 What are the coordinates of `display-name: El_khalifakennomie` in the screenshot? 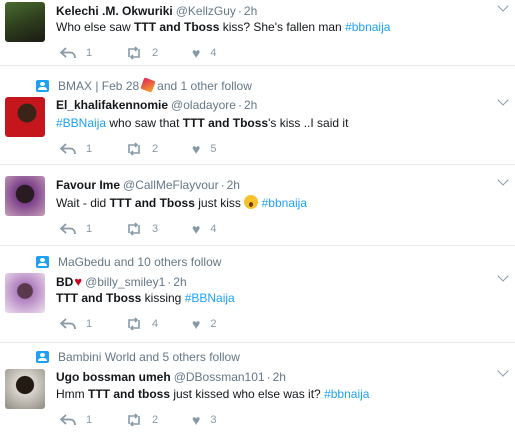 It's located at (112, 105).